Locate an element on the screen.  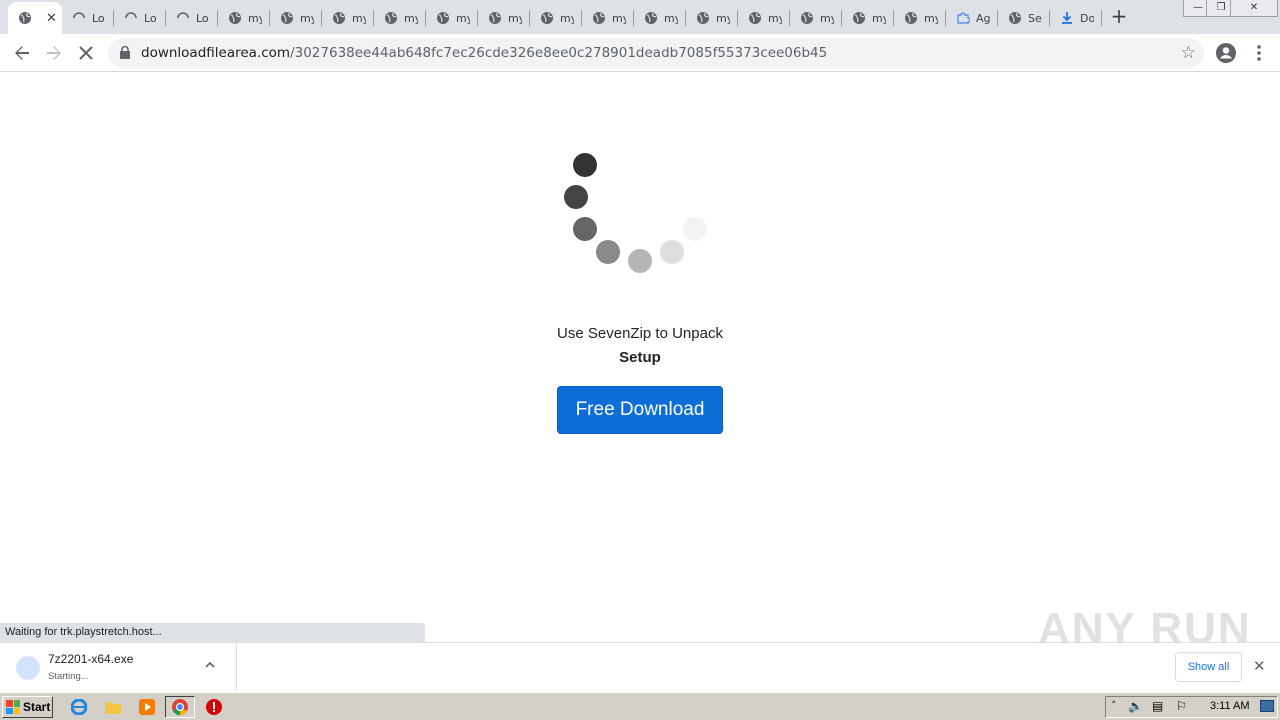
chevron-up-icon: ˄ is located at coordinates (1114, 705).